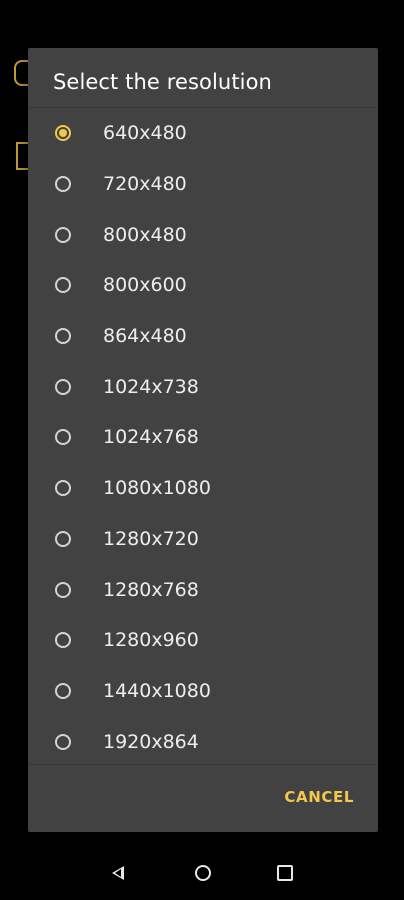 The image size is (404, 900). Describe the element at coordinates (151, 589) in the screenshot. I see `resolution-option-label: 1280x768` at that location.